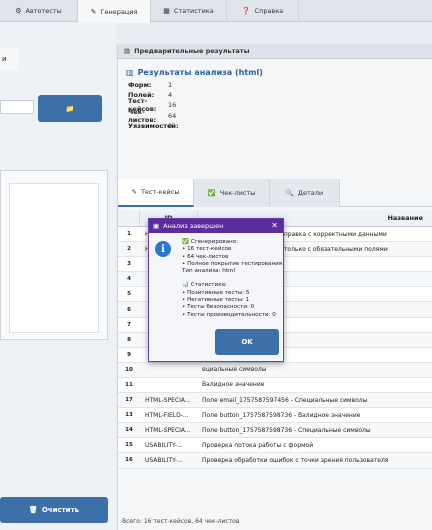 The height and width of the screenshot is (530, 432). What do you see at coordinates (310, 193) in the screenshot?
I see `tab-label: Детали` at bounding box center [310, 193].